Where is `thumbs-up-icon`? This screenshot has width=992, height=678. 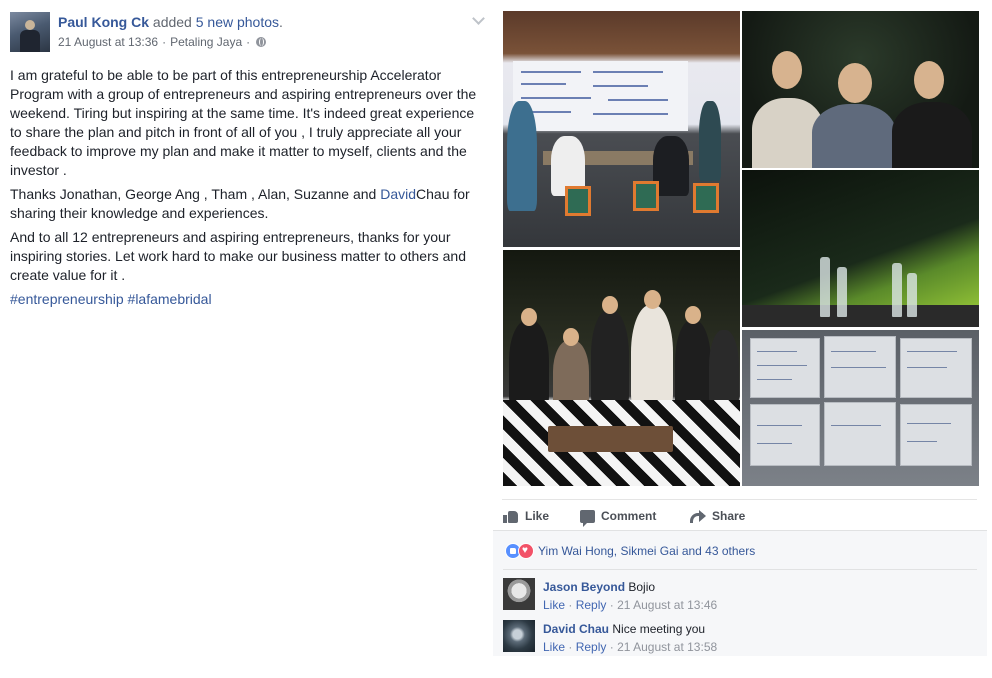 thumbs-up-icon is located at coordinates (511, 516).